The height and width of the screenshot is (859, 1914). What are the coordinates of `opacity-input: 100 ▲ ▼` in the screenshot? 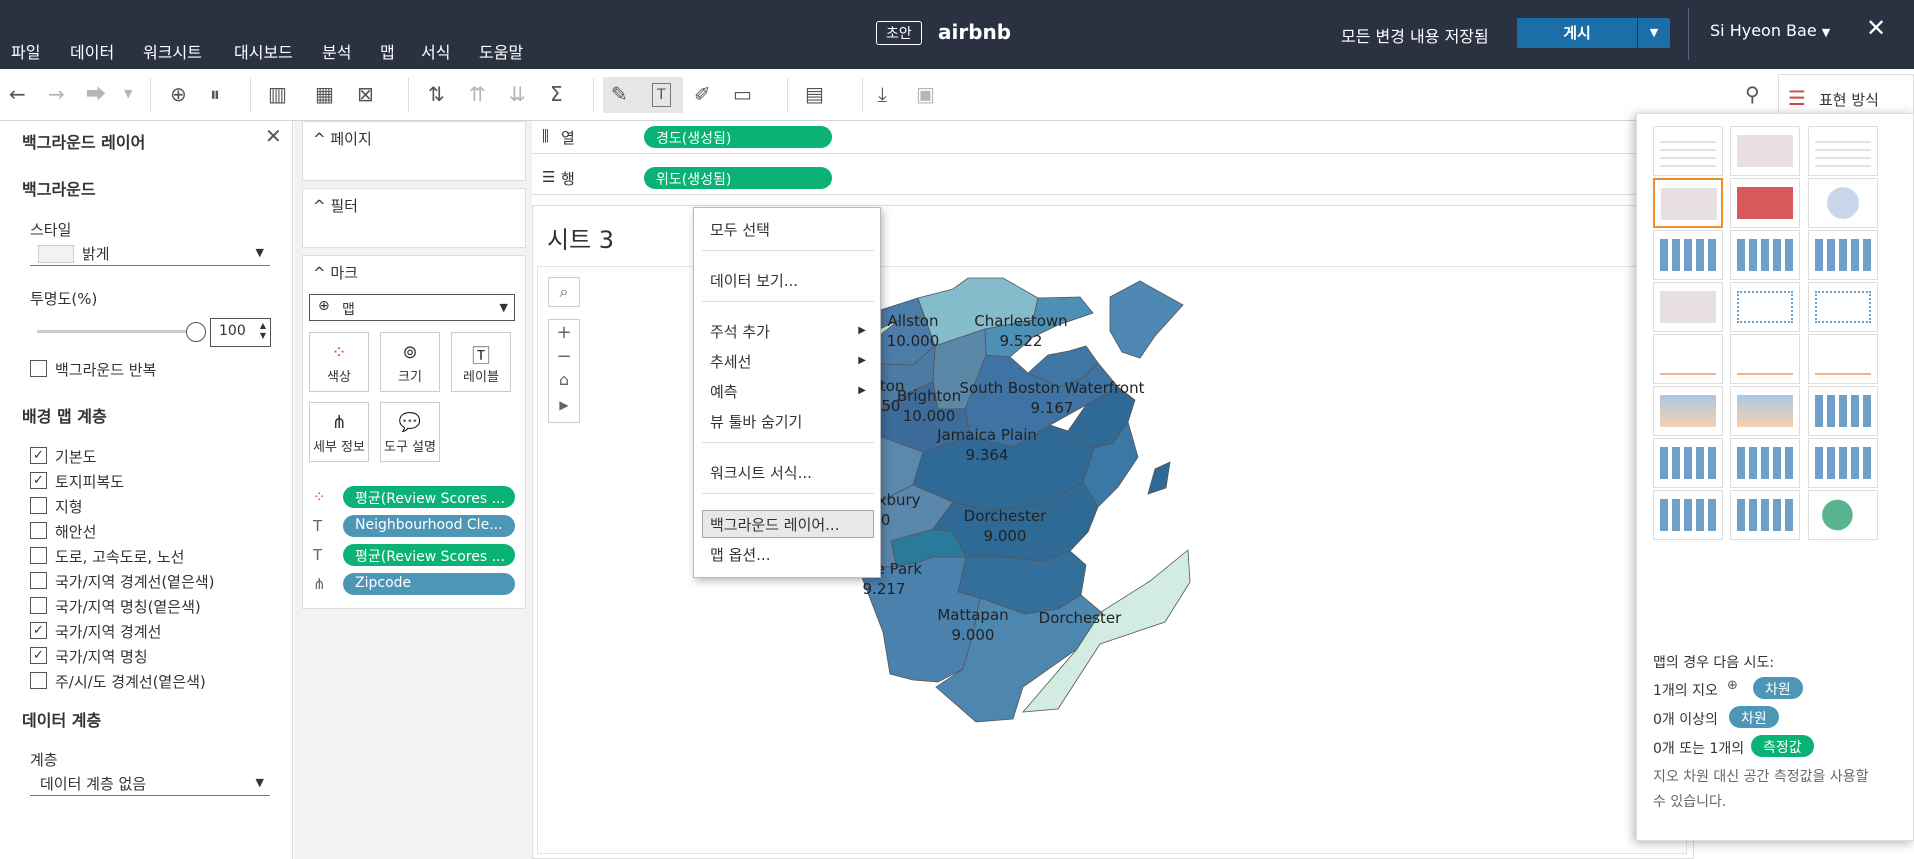 It's located at (240, 332).